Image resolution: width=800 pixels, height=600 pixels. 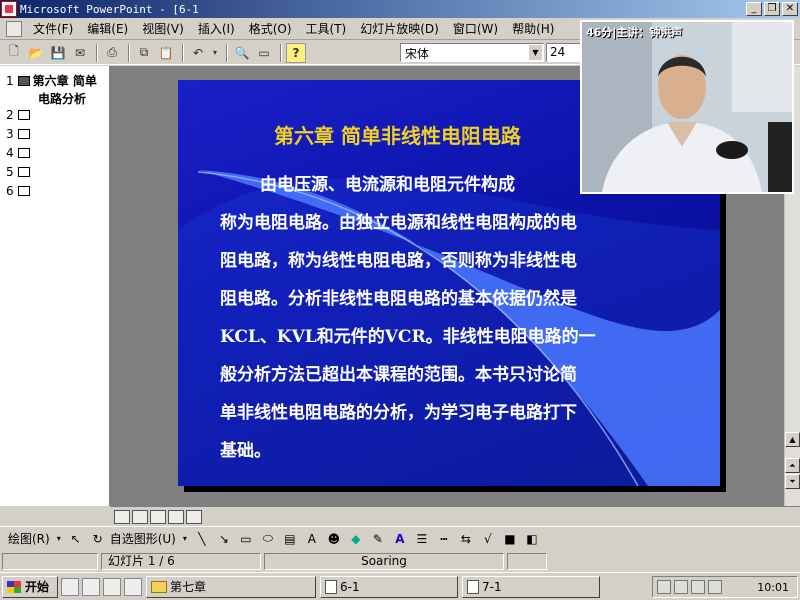 What do you see at coordinates (133, 586) in the screenshot?
I see `media-icon` at bounding box center [133, 586].